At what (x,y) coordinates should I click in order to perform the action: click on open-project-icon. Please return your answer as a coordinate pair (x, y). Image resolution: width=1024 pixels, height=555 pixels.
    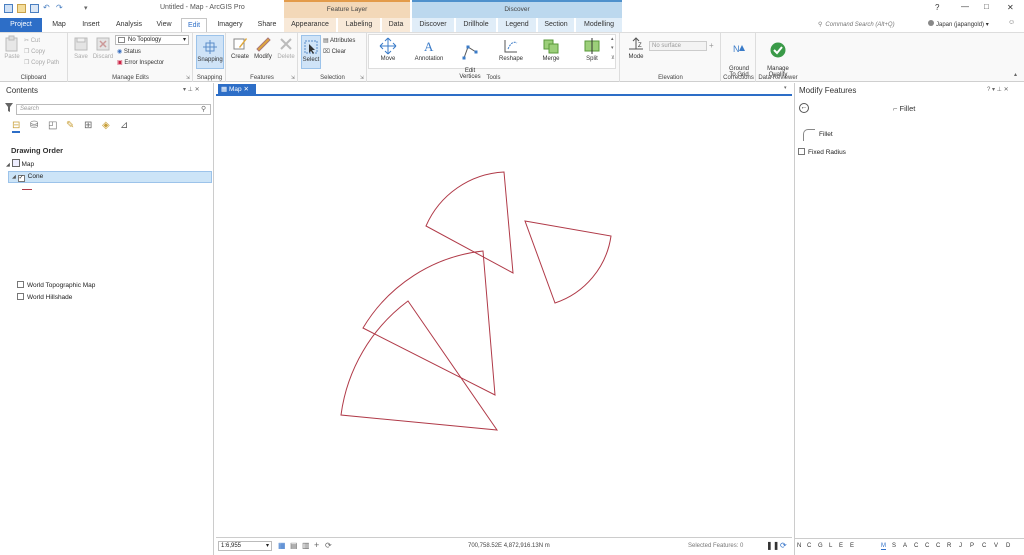
    Looking at the image, I should click on (21, 8).